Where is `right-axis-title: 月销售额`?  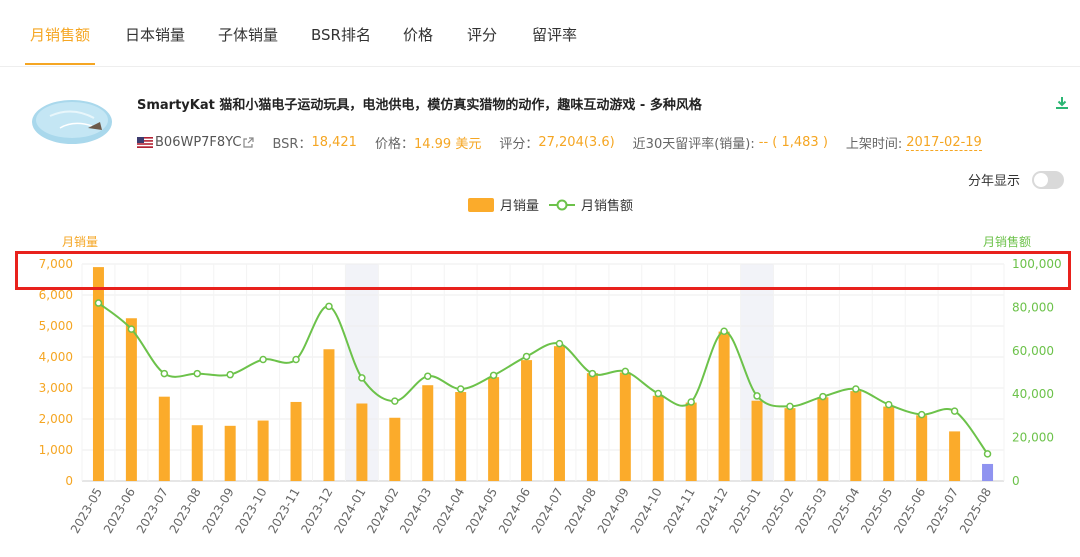 right-axis-title: 月销售额 is located at coordinates (1007, 241).